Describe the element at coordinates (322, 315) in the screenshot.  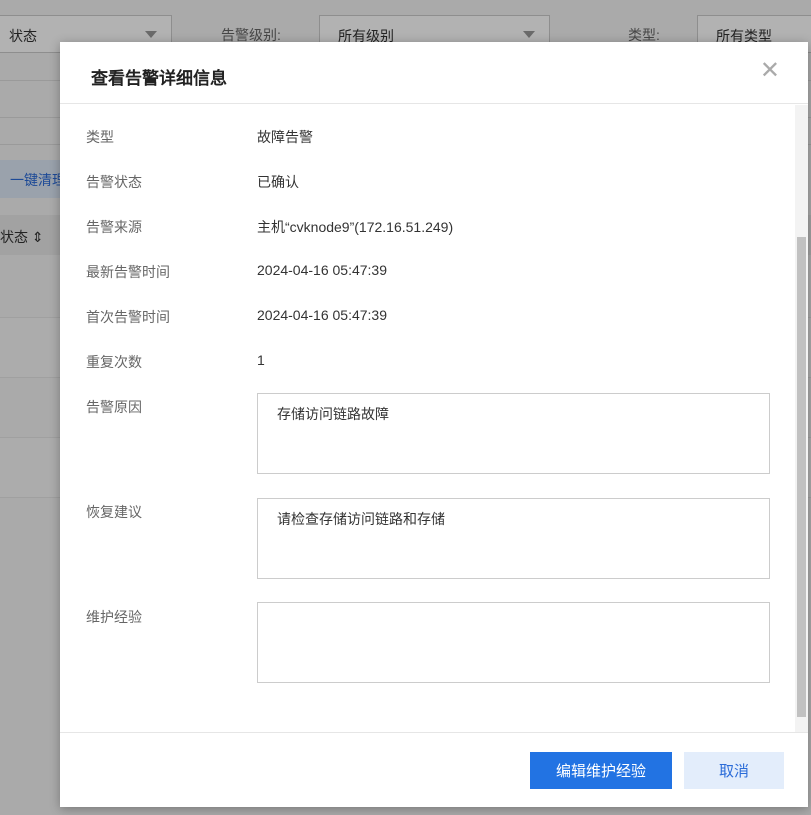
I see `field-value-first-time: 2024-04-16 05:47:39` at that location.